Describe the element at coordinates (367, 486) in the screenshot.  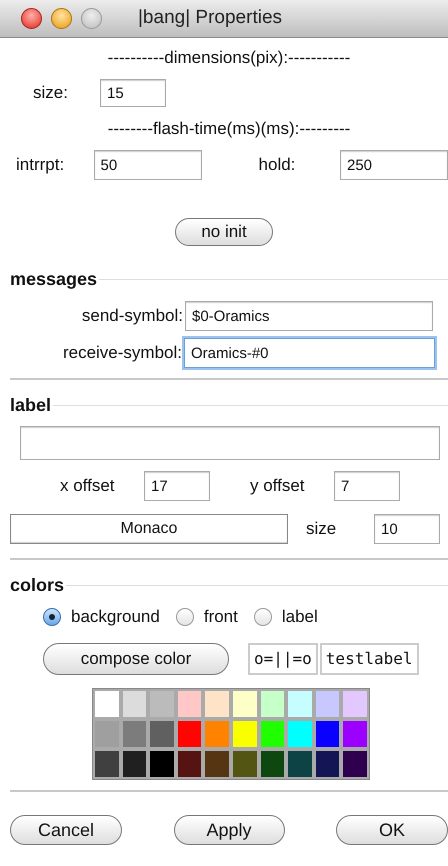
I see `y-offset-field: 7` at that location.